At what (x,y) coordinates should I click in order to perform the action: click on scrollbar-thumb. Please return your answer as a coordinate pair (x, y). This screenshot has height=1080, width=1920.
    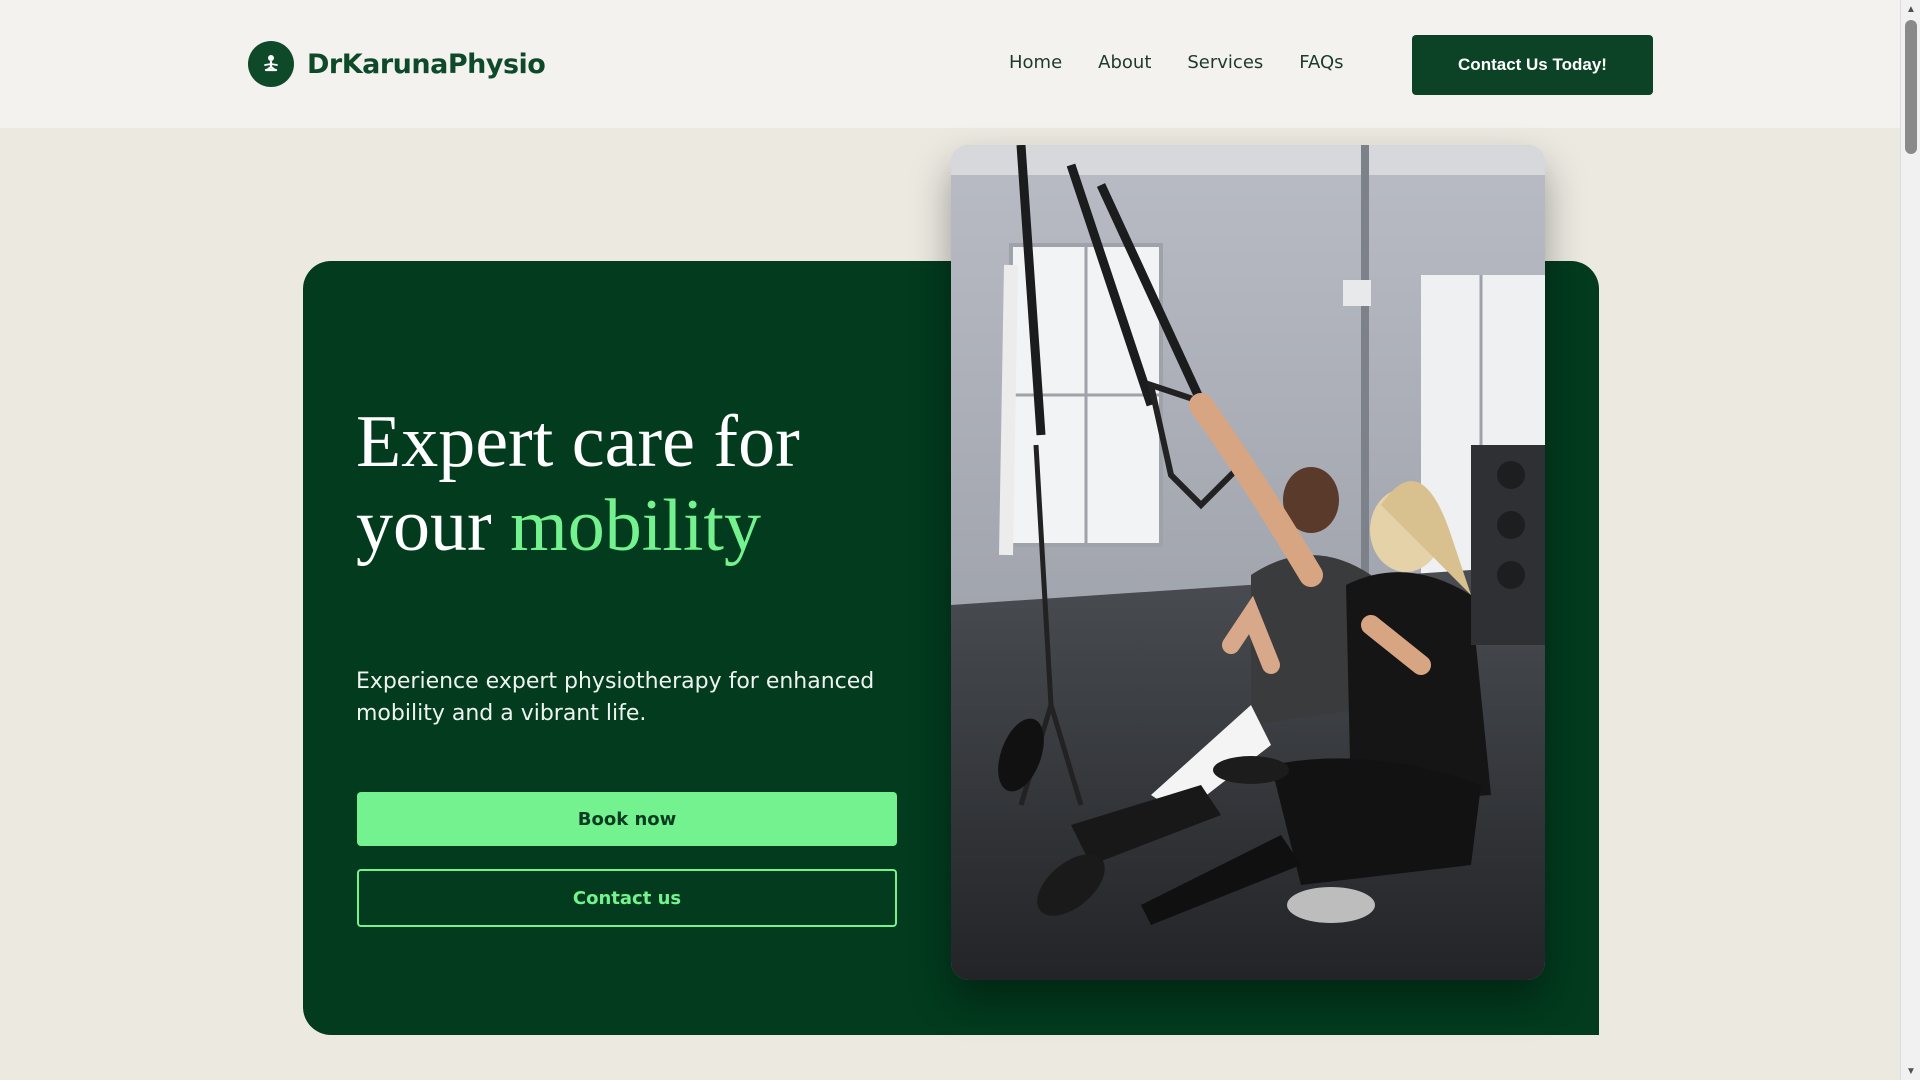
    Looking at the image, I should click on (1911, 87).